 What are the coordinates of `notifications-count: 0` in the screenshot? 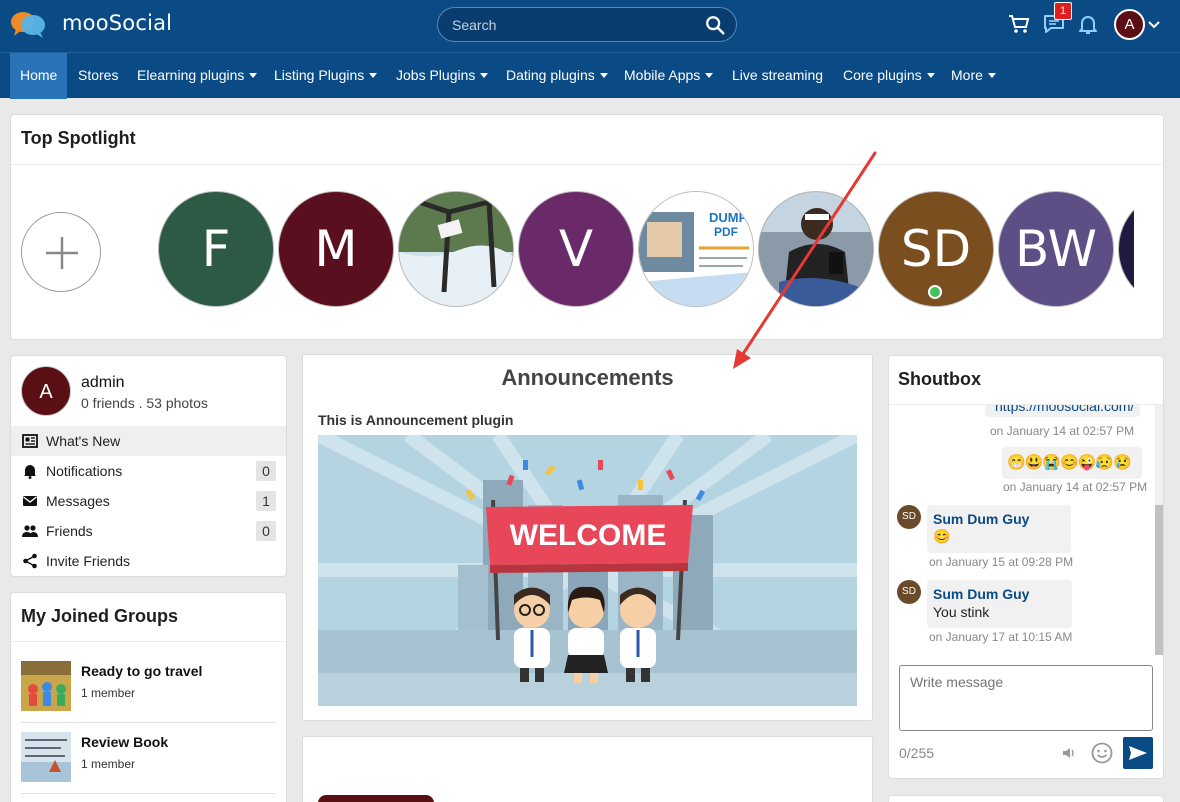 It's located at (266, 471).